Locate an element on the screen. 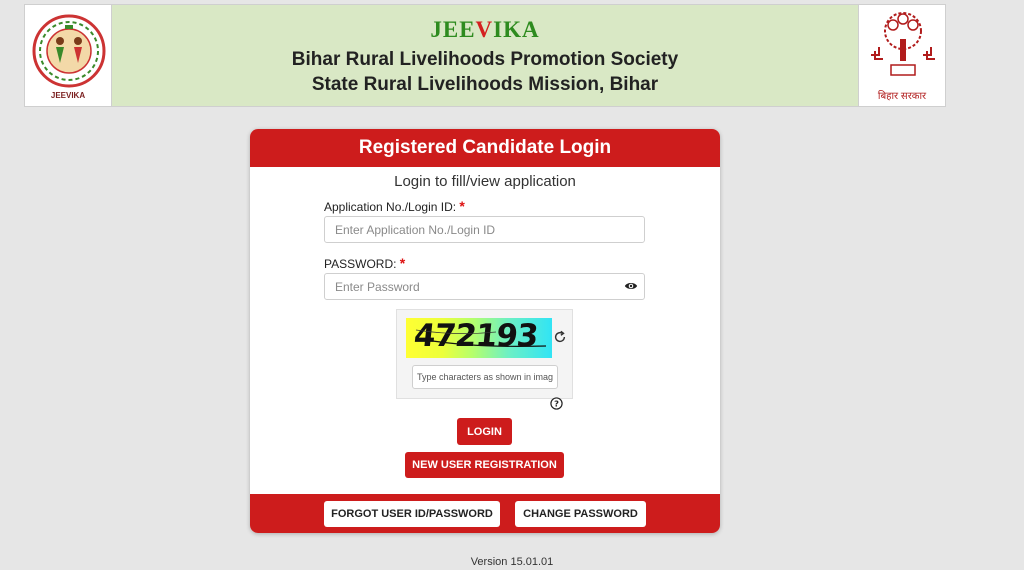 The height and width of the screenshot is (570, 1024). eye-icon is located at coordinates (631, 286).